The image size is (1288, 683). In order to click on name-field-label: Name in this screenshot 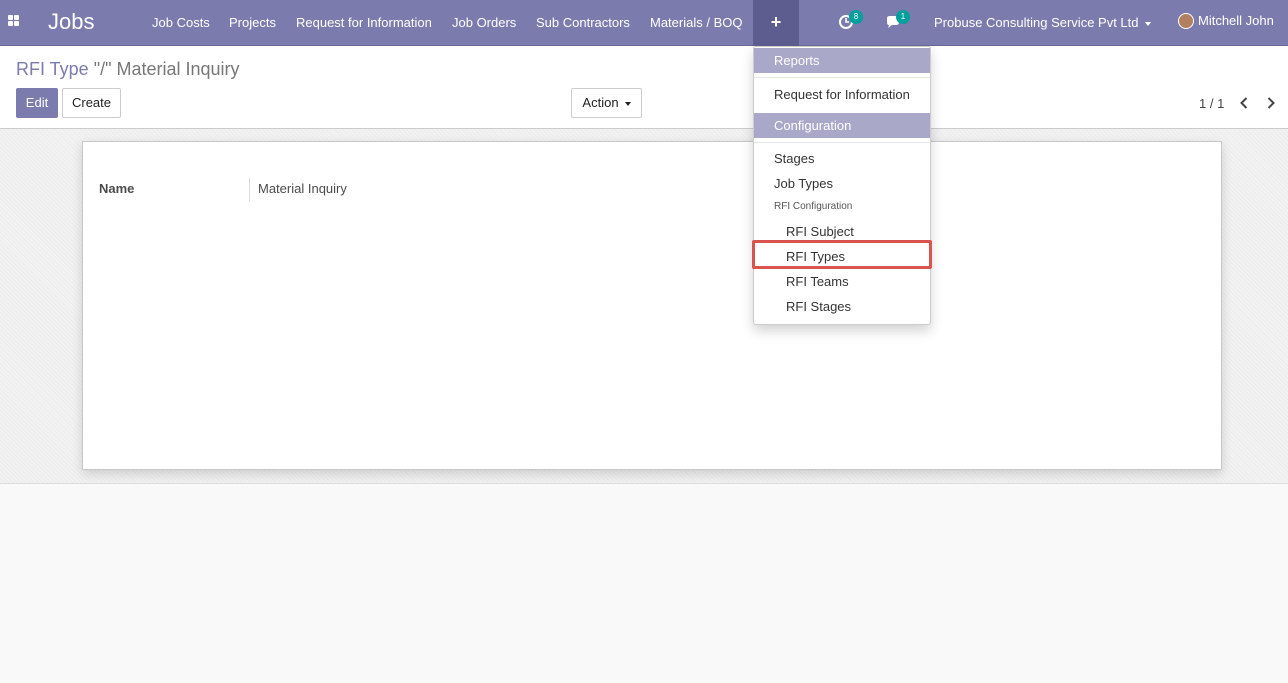, I will do `click(117, 188)`.